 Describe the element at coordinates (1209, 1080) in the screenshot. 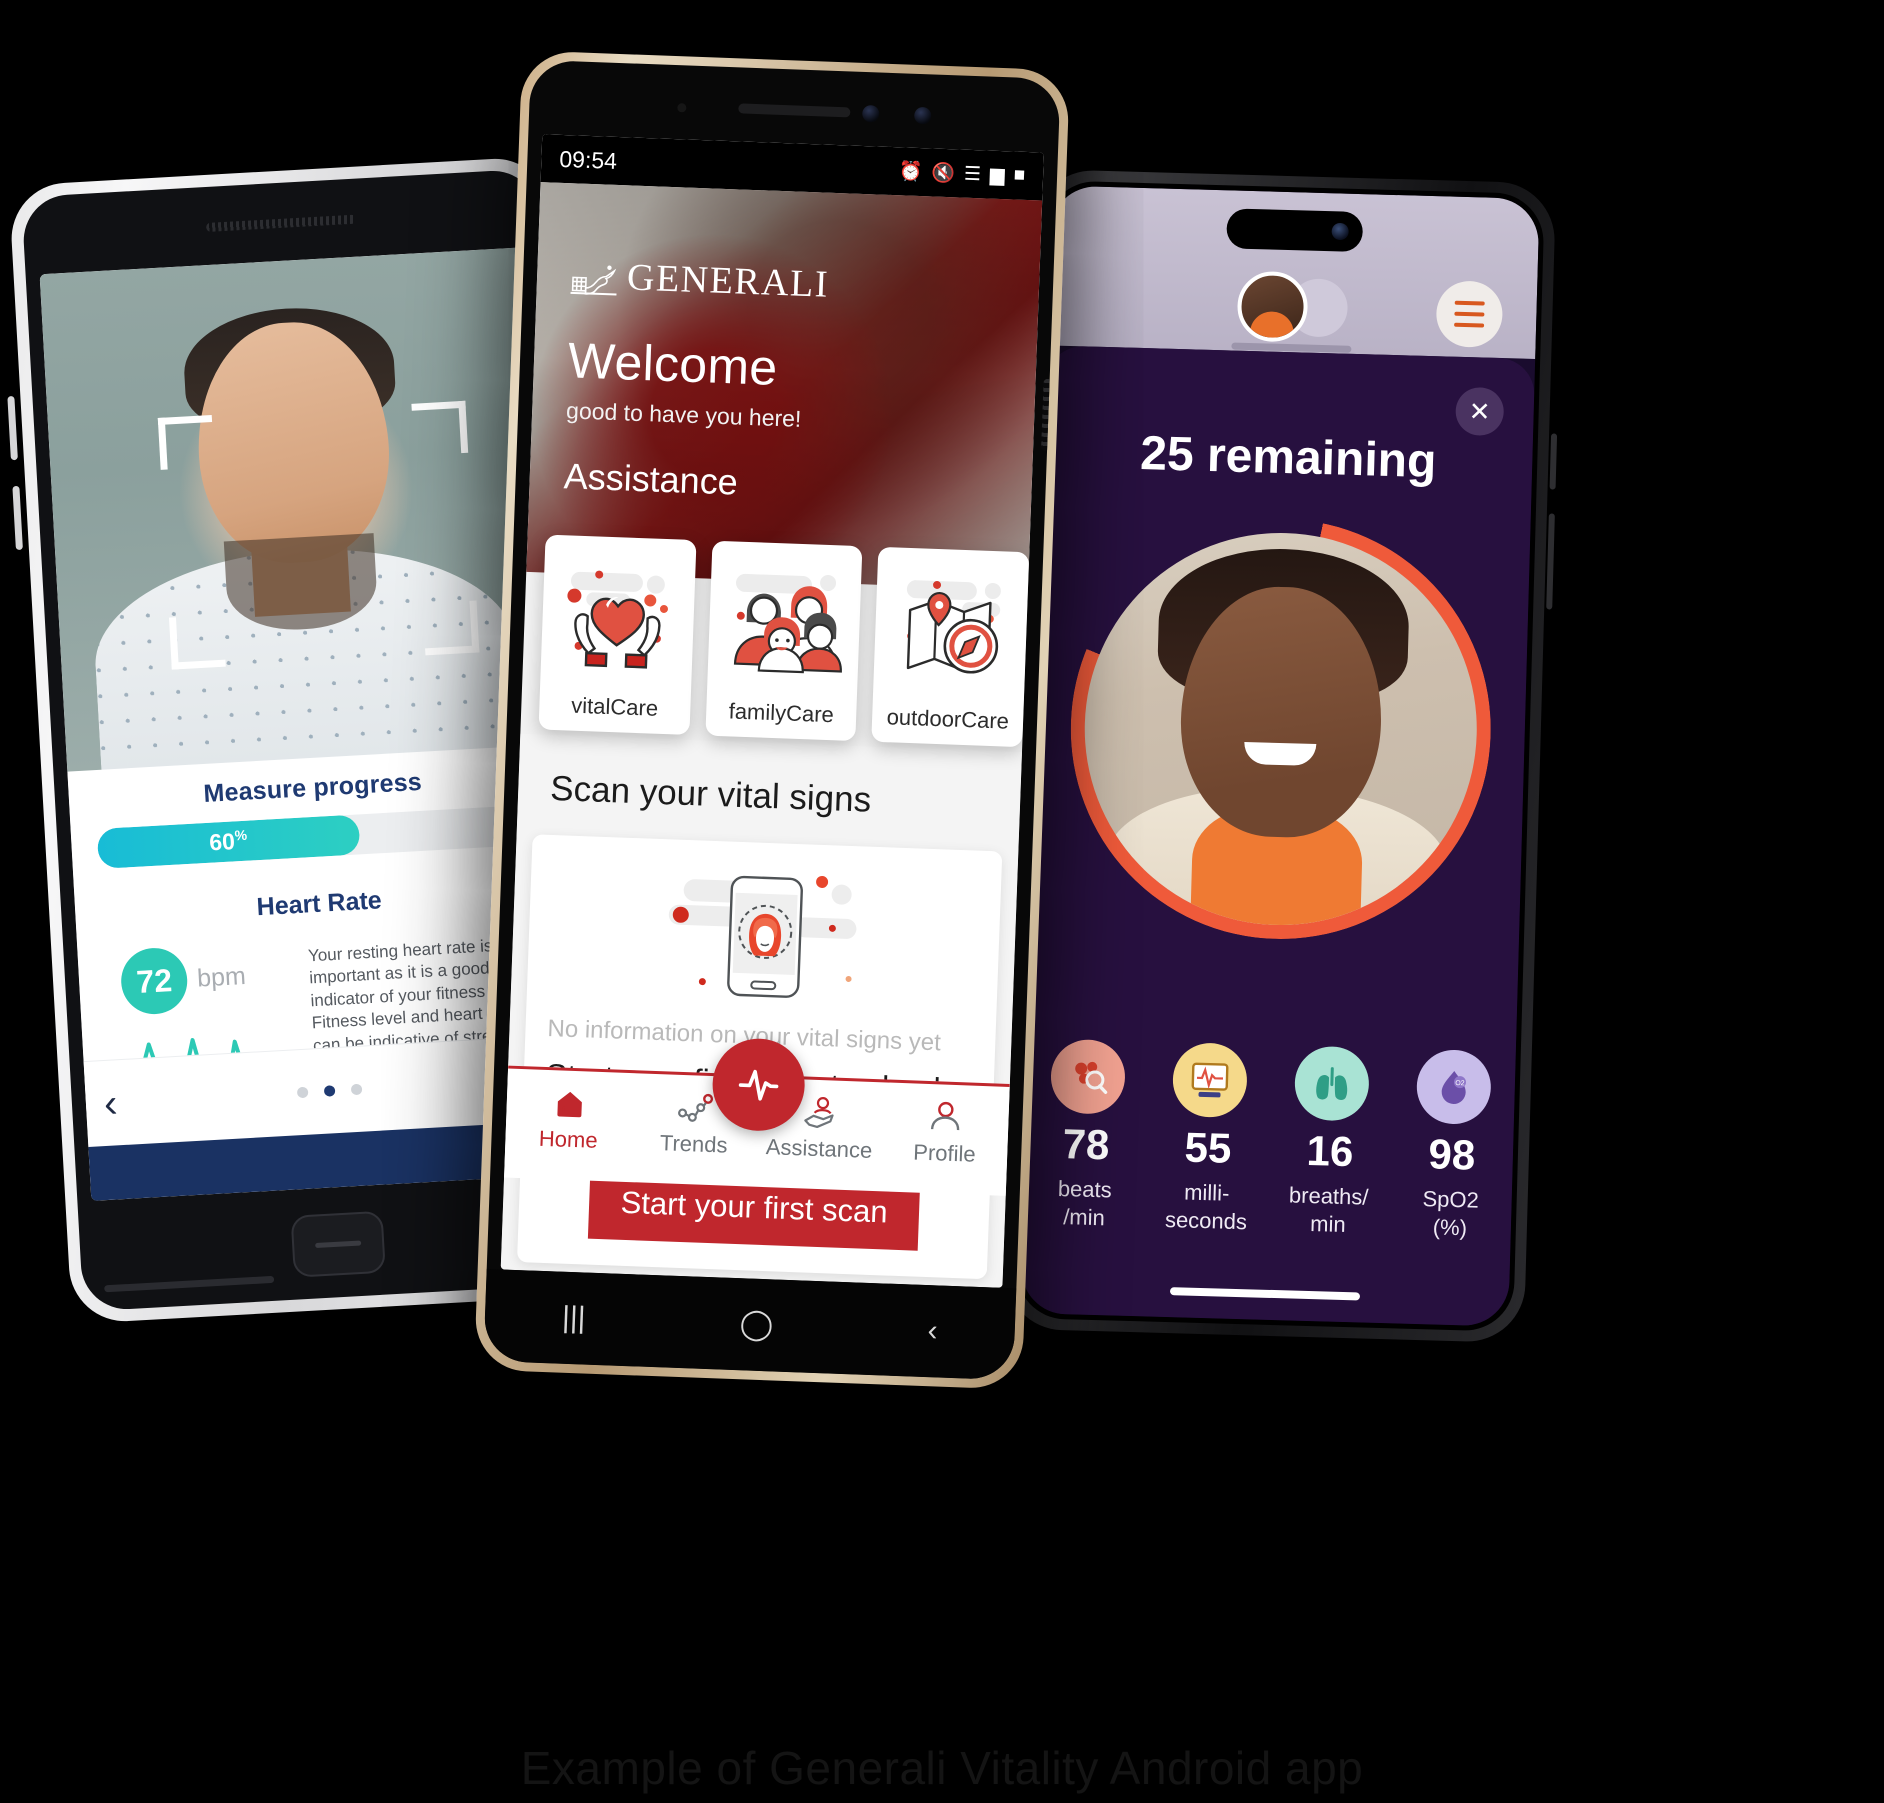

I see `ecg-monitor-icon` at that location.